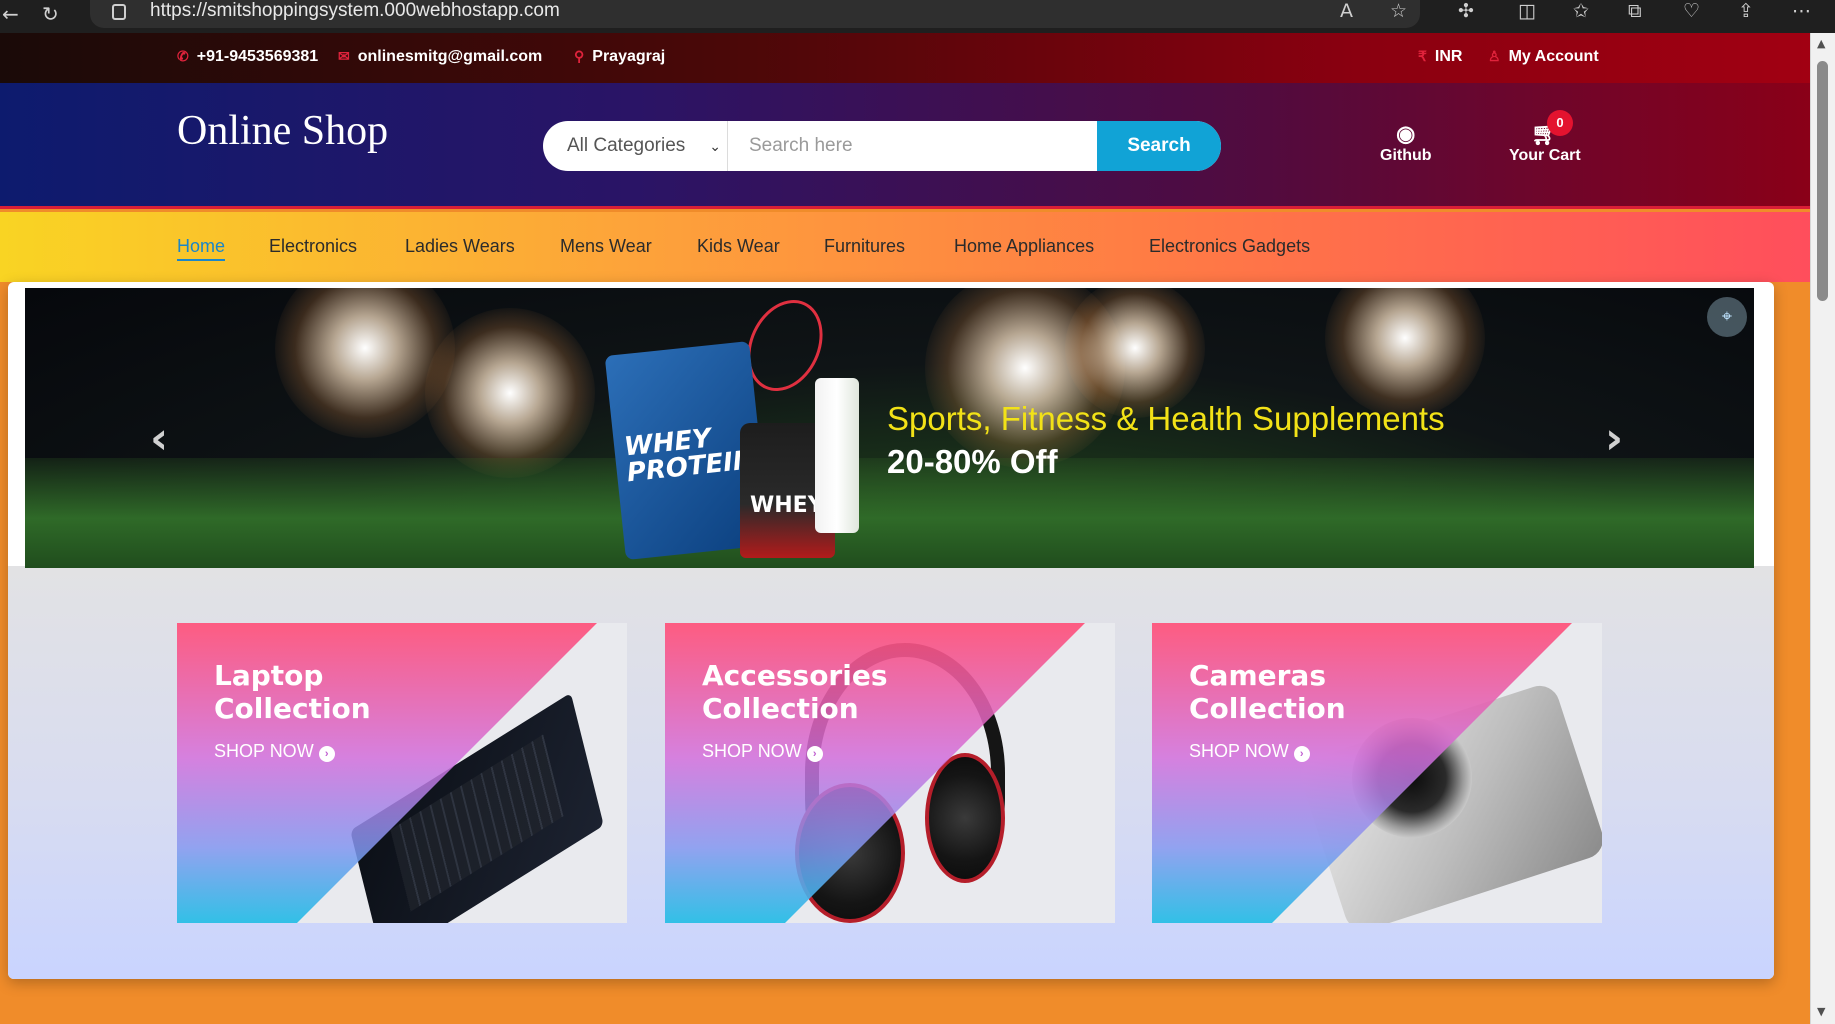  What do you see at coordinates (738, 246) in the screenshot?
I see `nav-item-kids-wear: Kids Wear` at bounding box center [738, 246].